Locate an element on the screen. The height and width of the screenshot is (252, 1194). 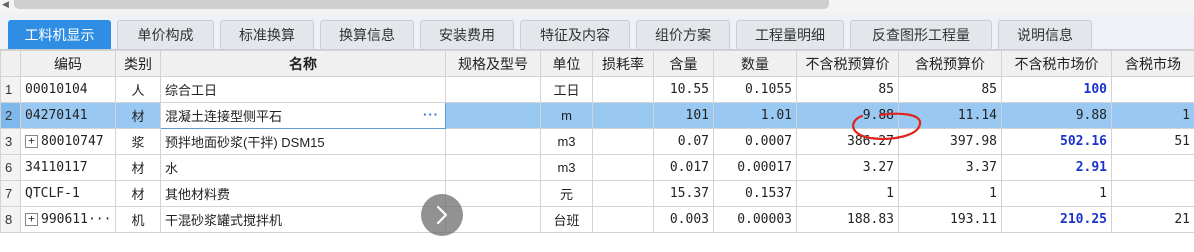
tab-labor-material-machine: 工料机显示 is located at coordinates (59, 34).